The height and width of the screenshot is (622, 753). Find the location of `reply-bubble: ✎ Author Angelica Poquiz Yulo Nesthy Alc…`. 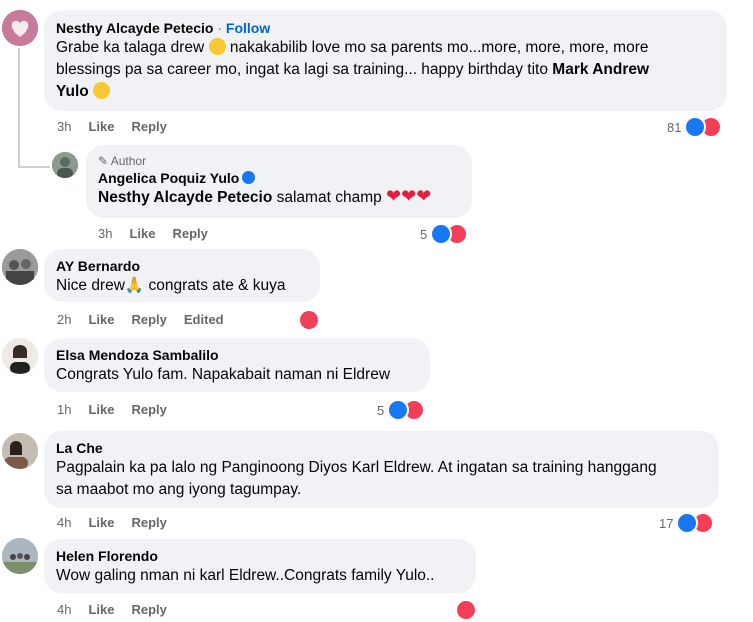

reply-bubble: ✎ Author Angelica Poquiz Yulo Nesthy Alc… is located at coordinates (279, 181).